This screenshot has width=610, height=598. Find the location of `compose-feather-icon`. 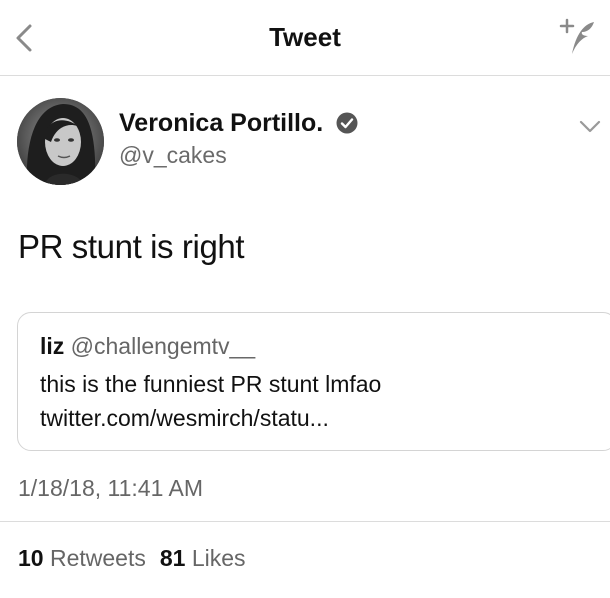

compose-feather-icon is located at coordinates (576, 36).